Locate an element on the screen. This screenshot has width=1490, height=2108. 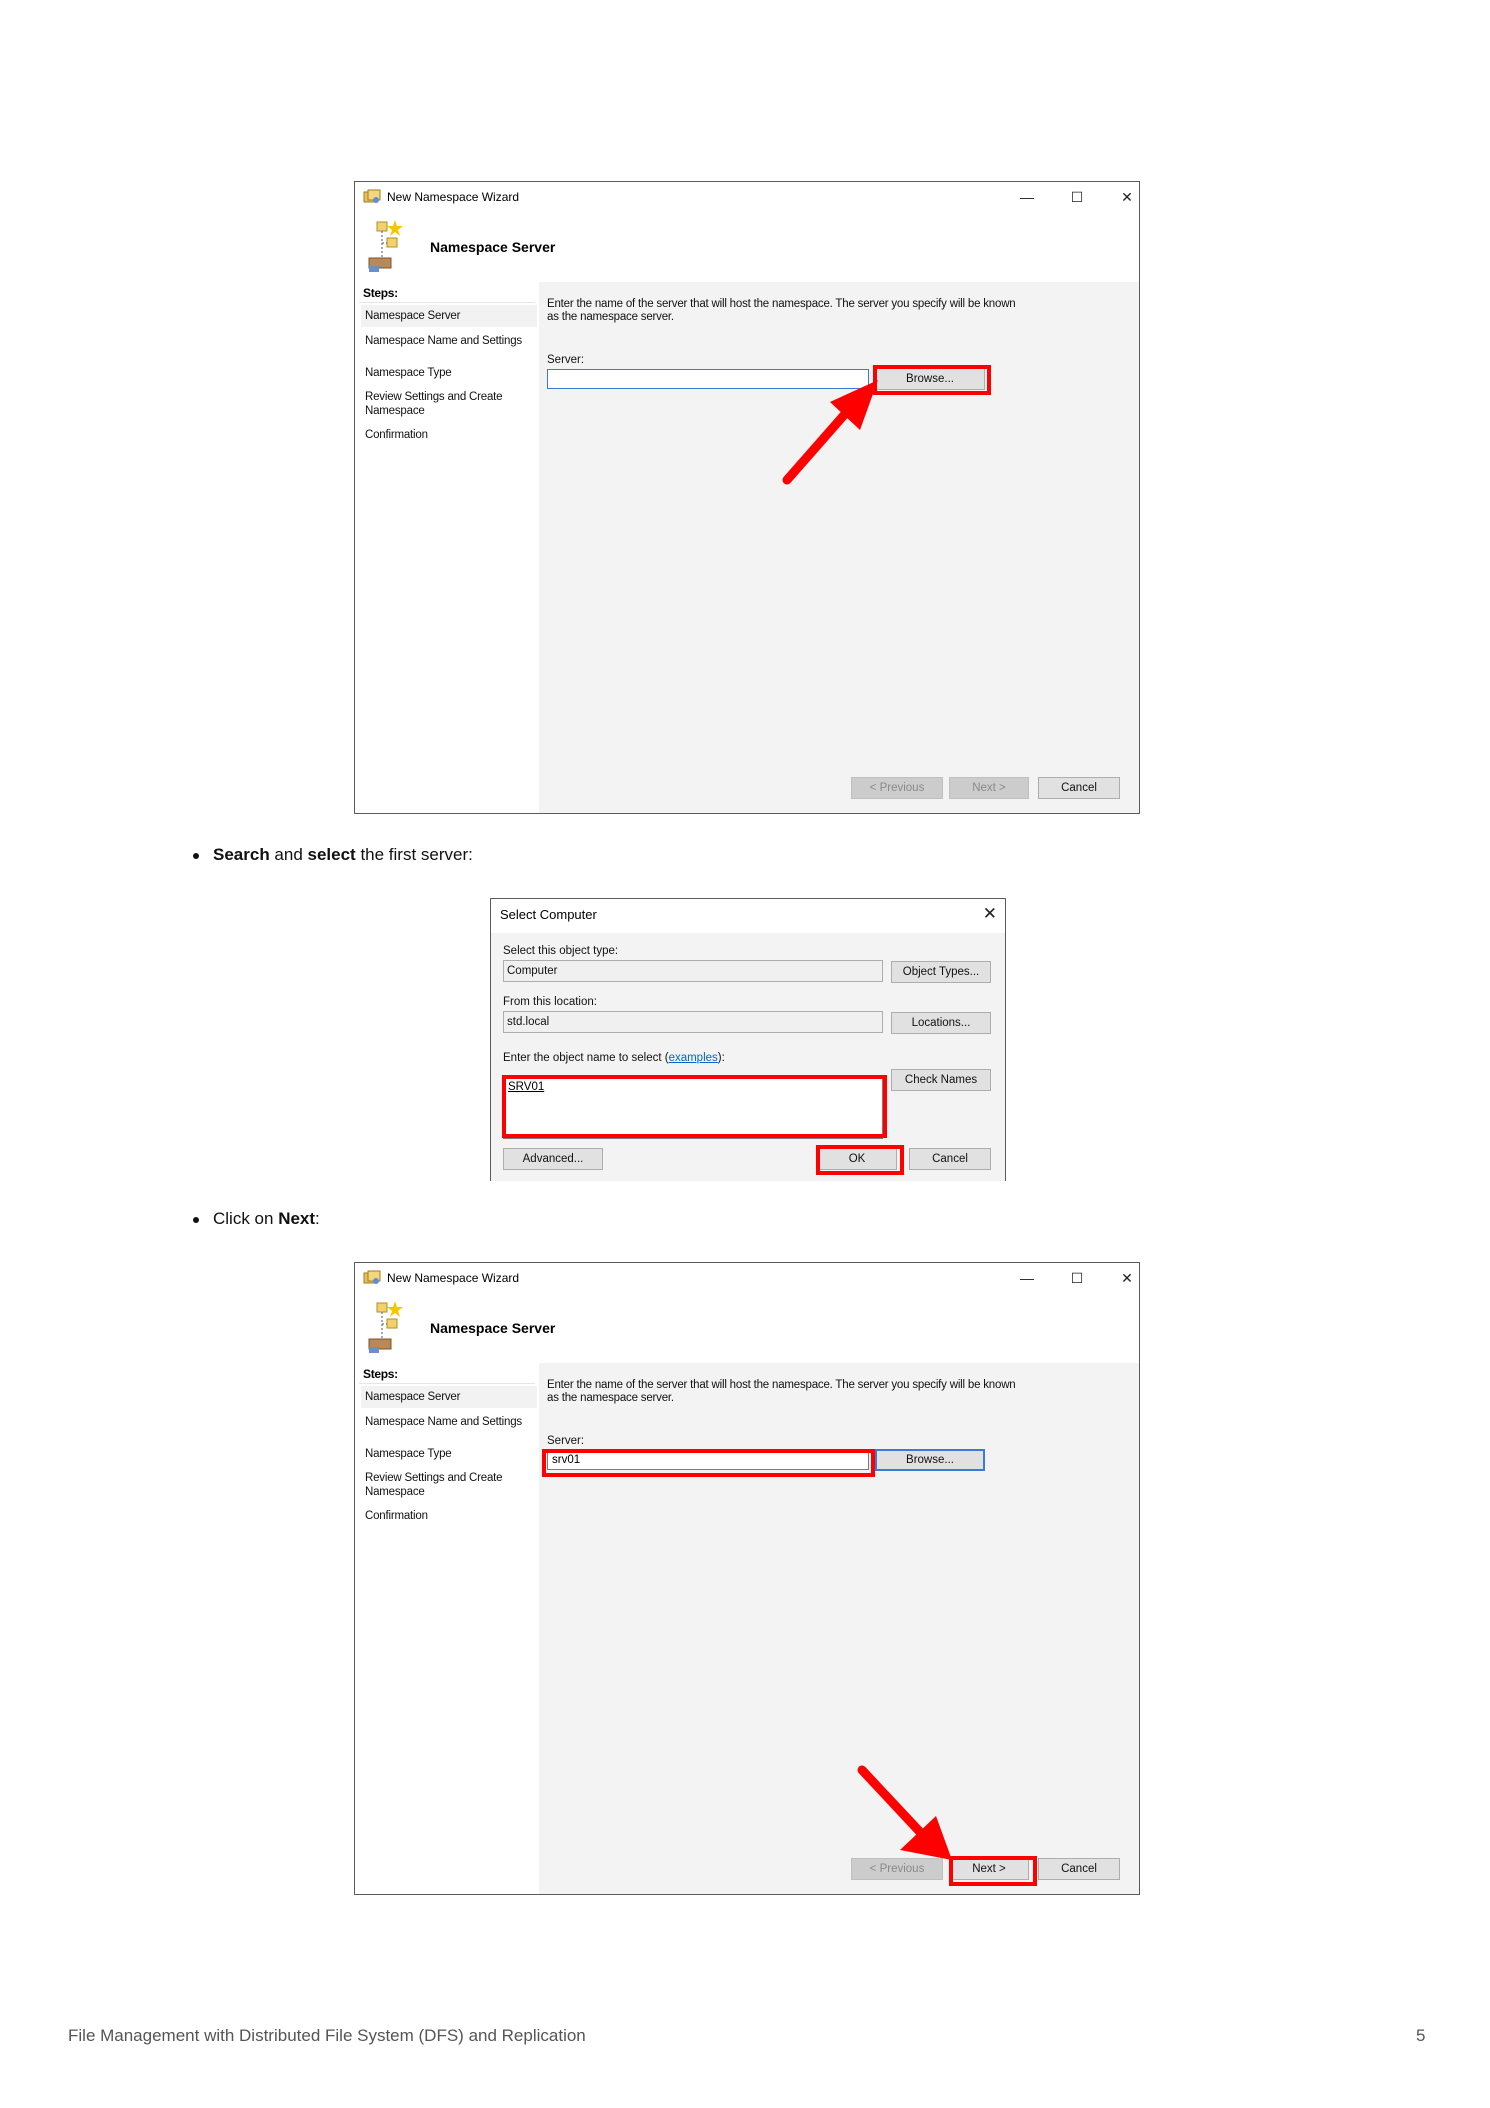
previous-button: < Previous is located at coordinates (897, 788).